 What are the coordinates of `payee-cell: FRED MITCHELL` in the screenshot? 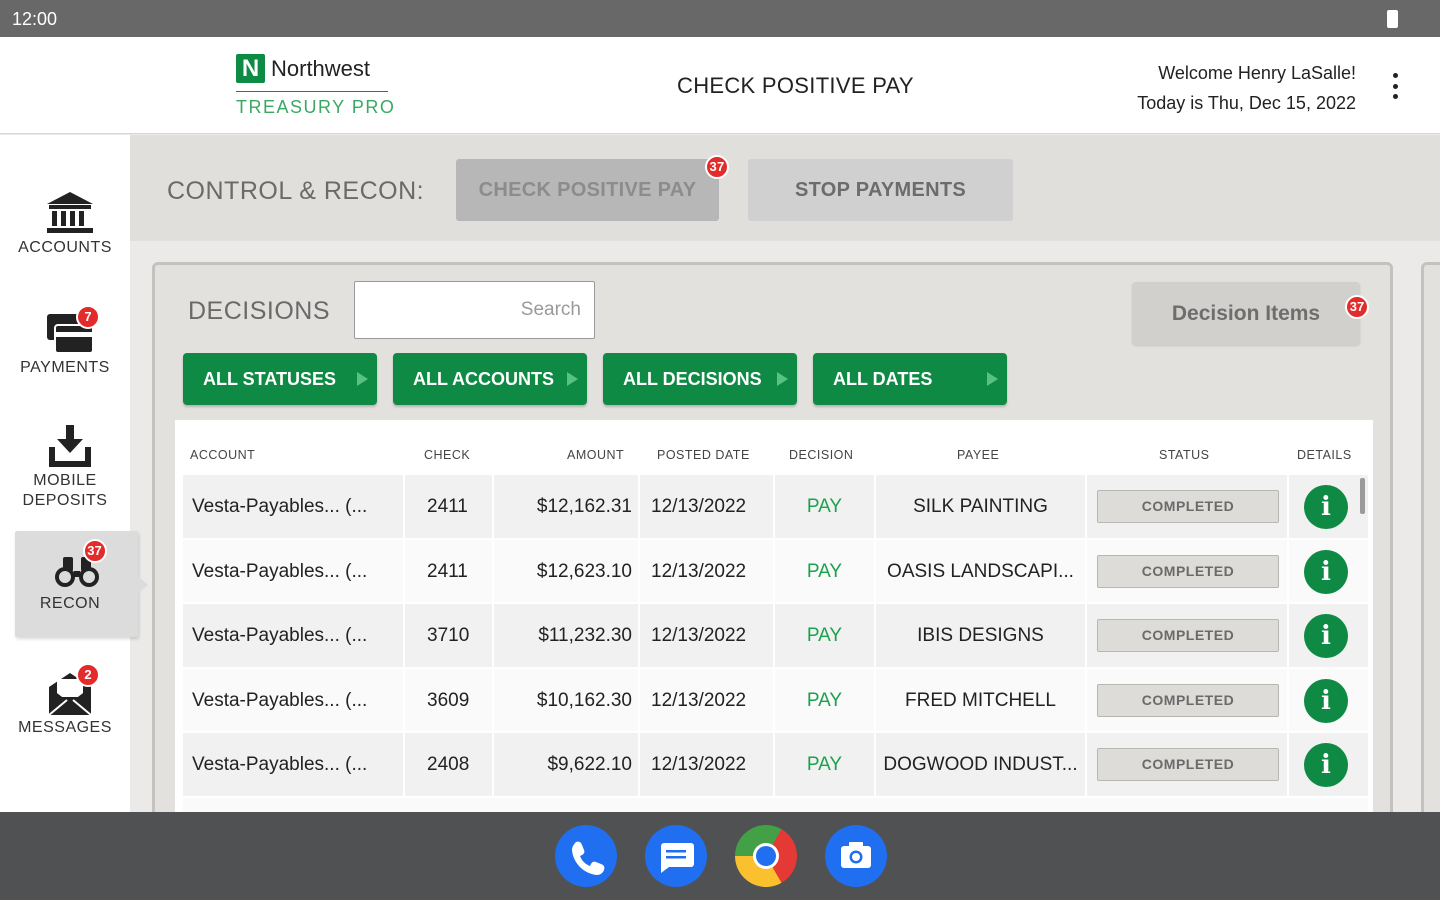 It's located at (981, 700).